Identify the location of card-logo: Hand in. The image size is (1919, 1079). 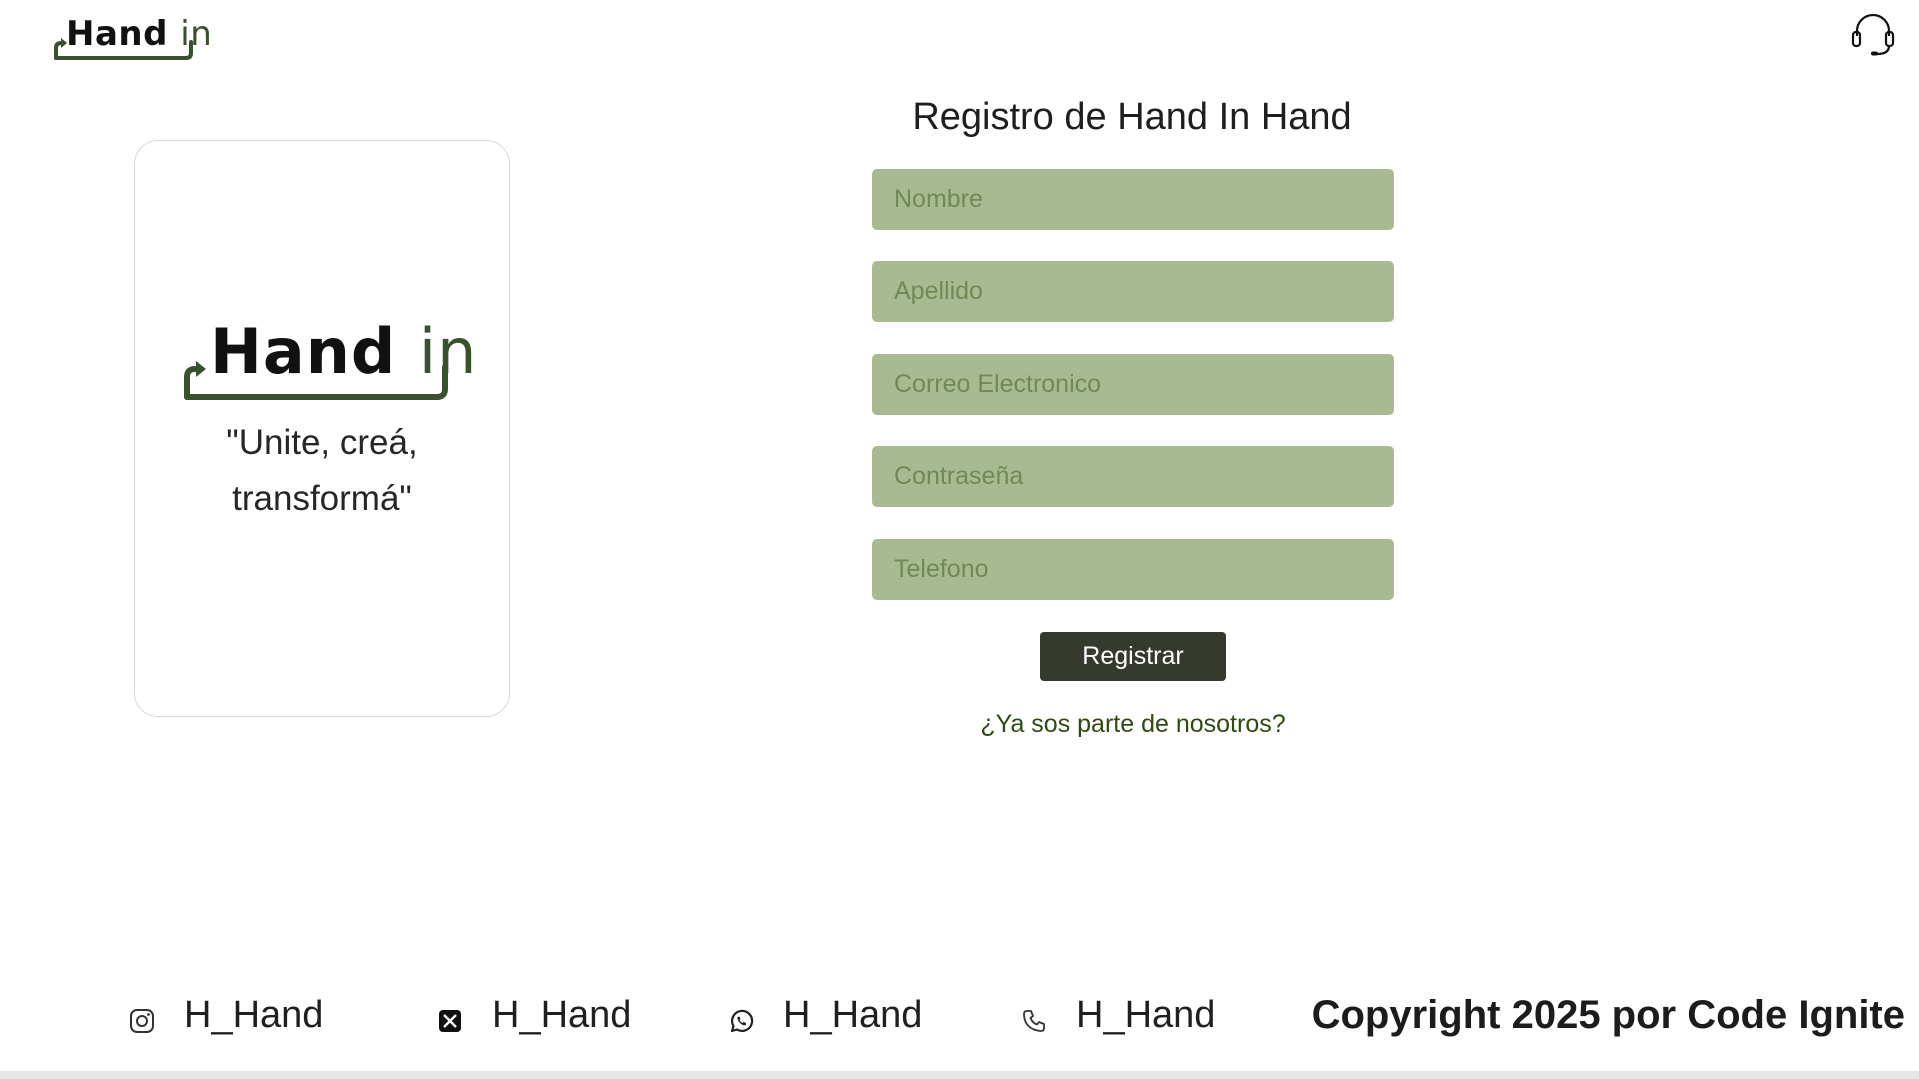
(328, 356).